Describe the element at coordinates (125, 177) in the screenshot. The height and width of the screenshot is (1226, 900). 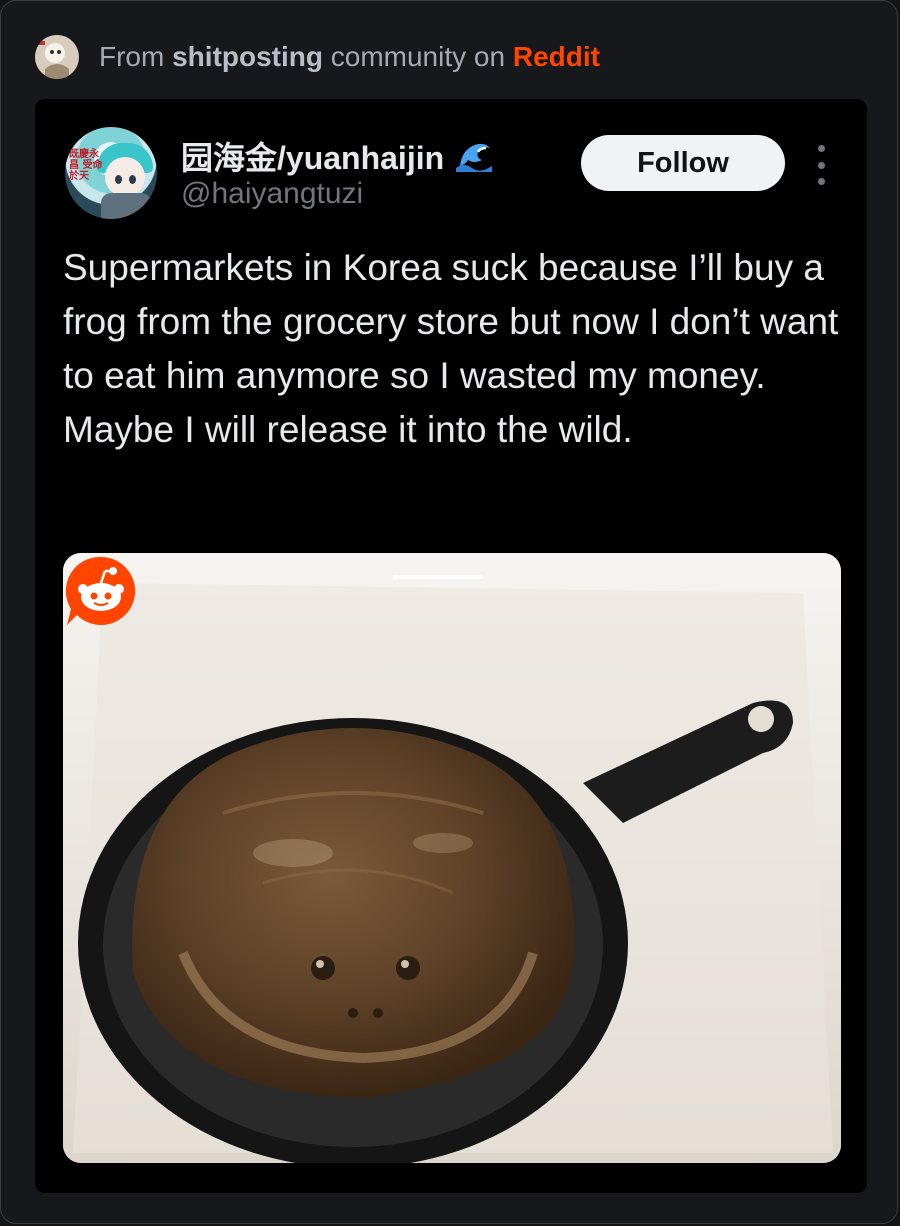
I see `avatar-face` at that location.